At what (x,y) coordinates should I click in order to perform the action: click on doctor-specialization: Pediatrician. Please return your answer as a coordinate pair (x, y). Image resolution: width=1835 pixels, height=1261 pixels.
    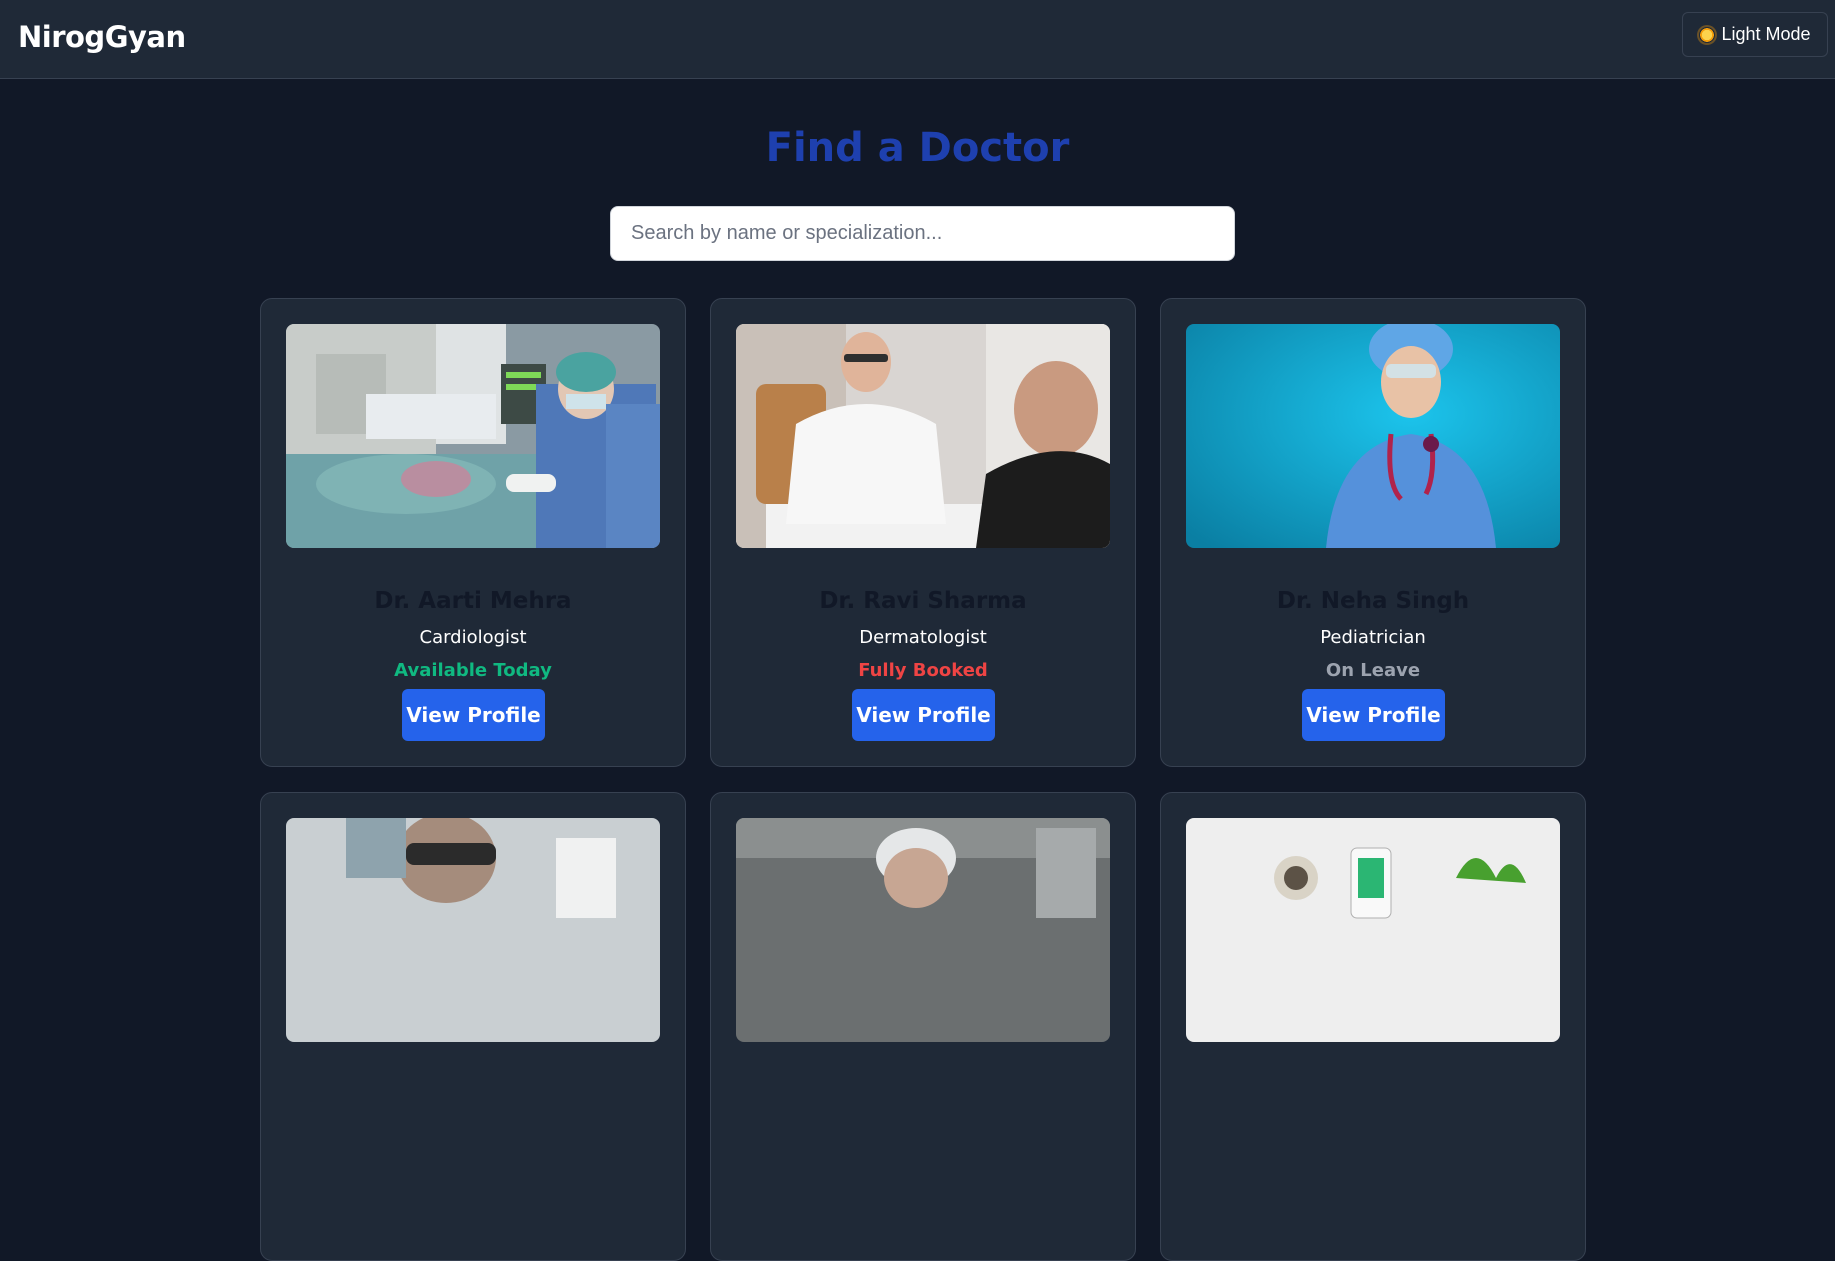
    Looking at the image, I should click on (1373, 637).